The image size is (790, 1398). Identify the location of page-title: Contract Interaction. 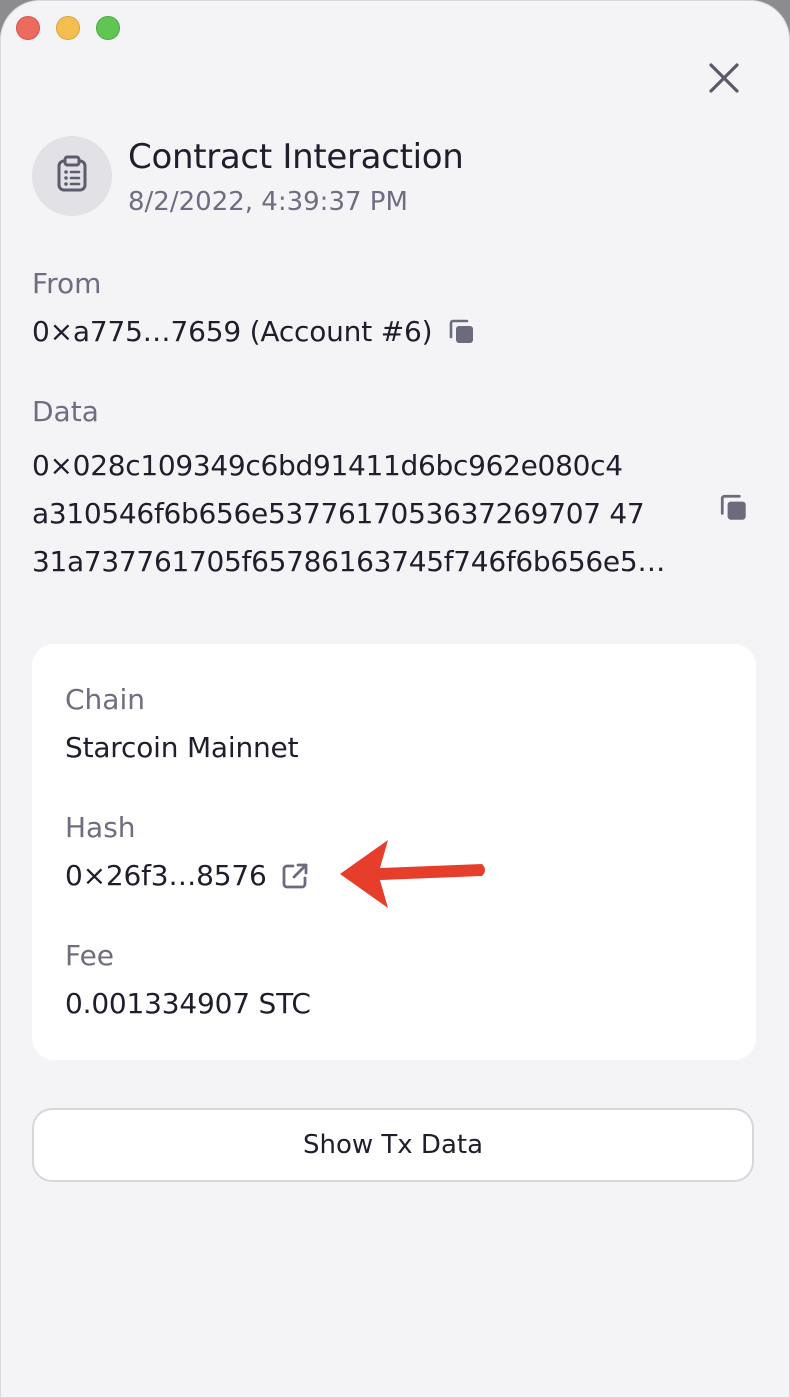
(296, 157).